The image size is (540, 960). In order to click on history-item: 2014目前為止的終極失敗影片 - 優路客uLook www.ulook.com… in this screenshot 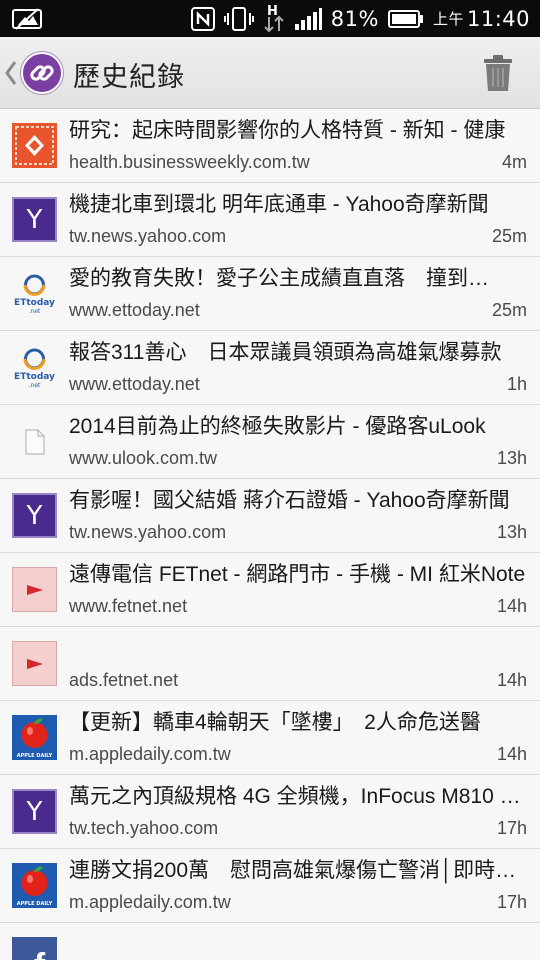, I will do `click(270, 442)`.